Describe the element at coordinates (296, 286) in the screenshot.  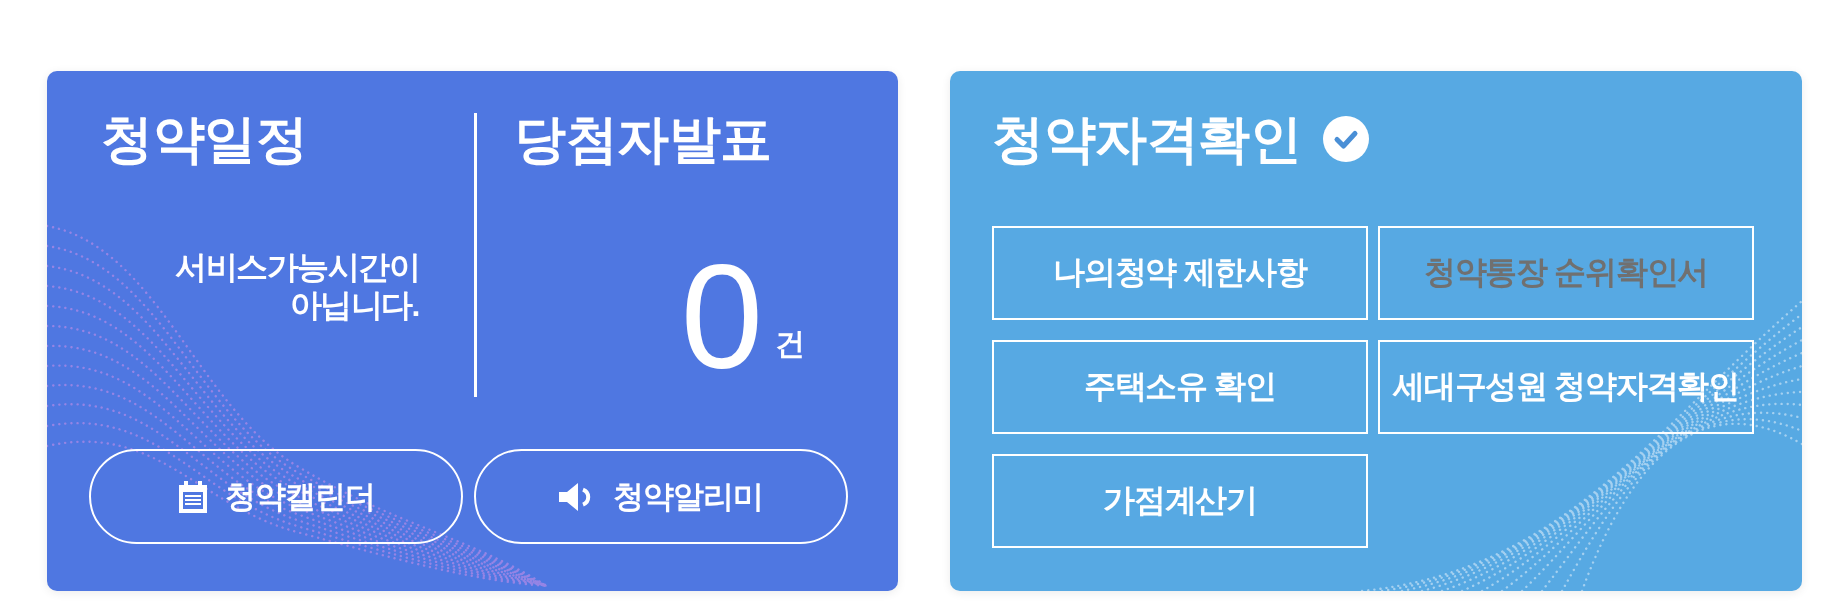
I see `service-unavailable-message: 서비스가능시간이 아닙니다.` at that location.